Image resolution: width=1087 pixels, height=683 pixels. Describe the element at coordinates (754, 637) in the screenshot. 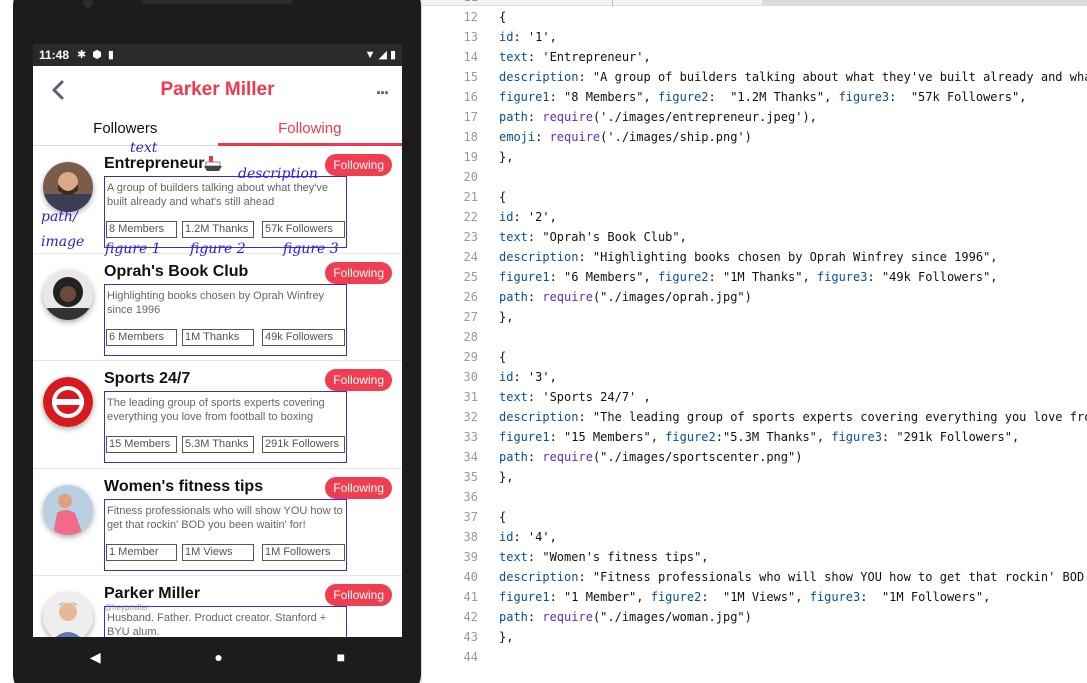

I see `code-line: 43},` at that location.